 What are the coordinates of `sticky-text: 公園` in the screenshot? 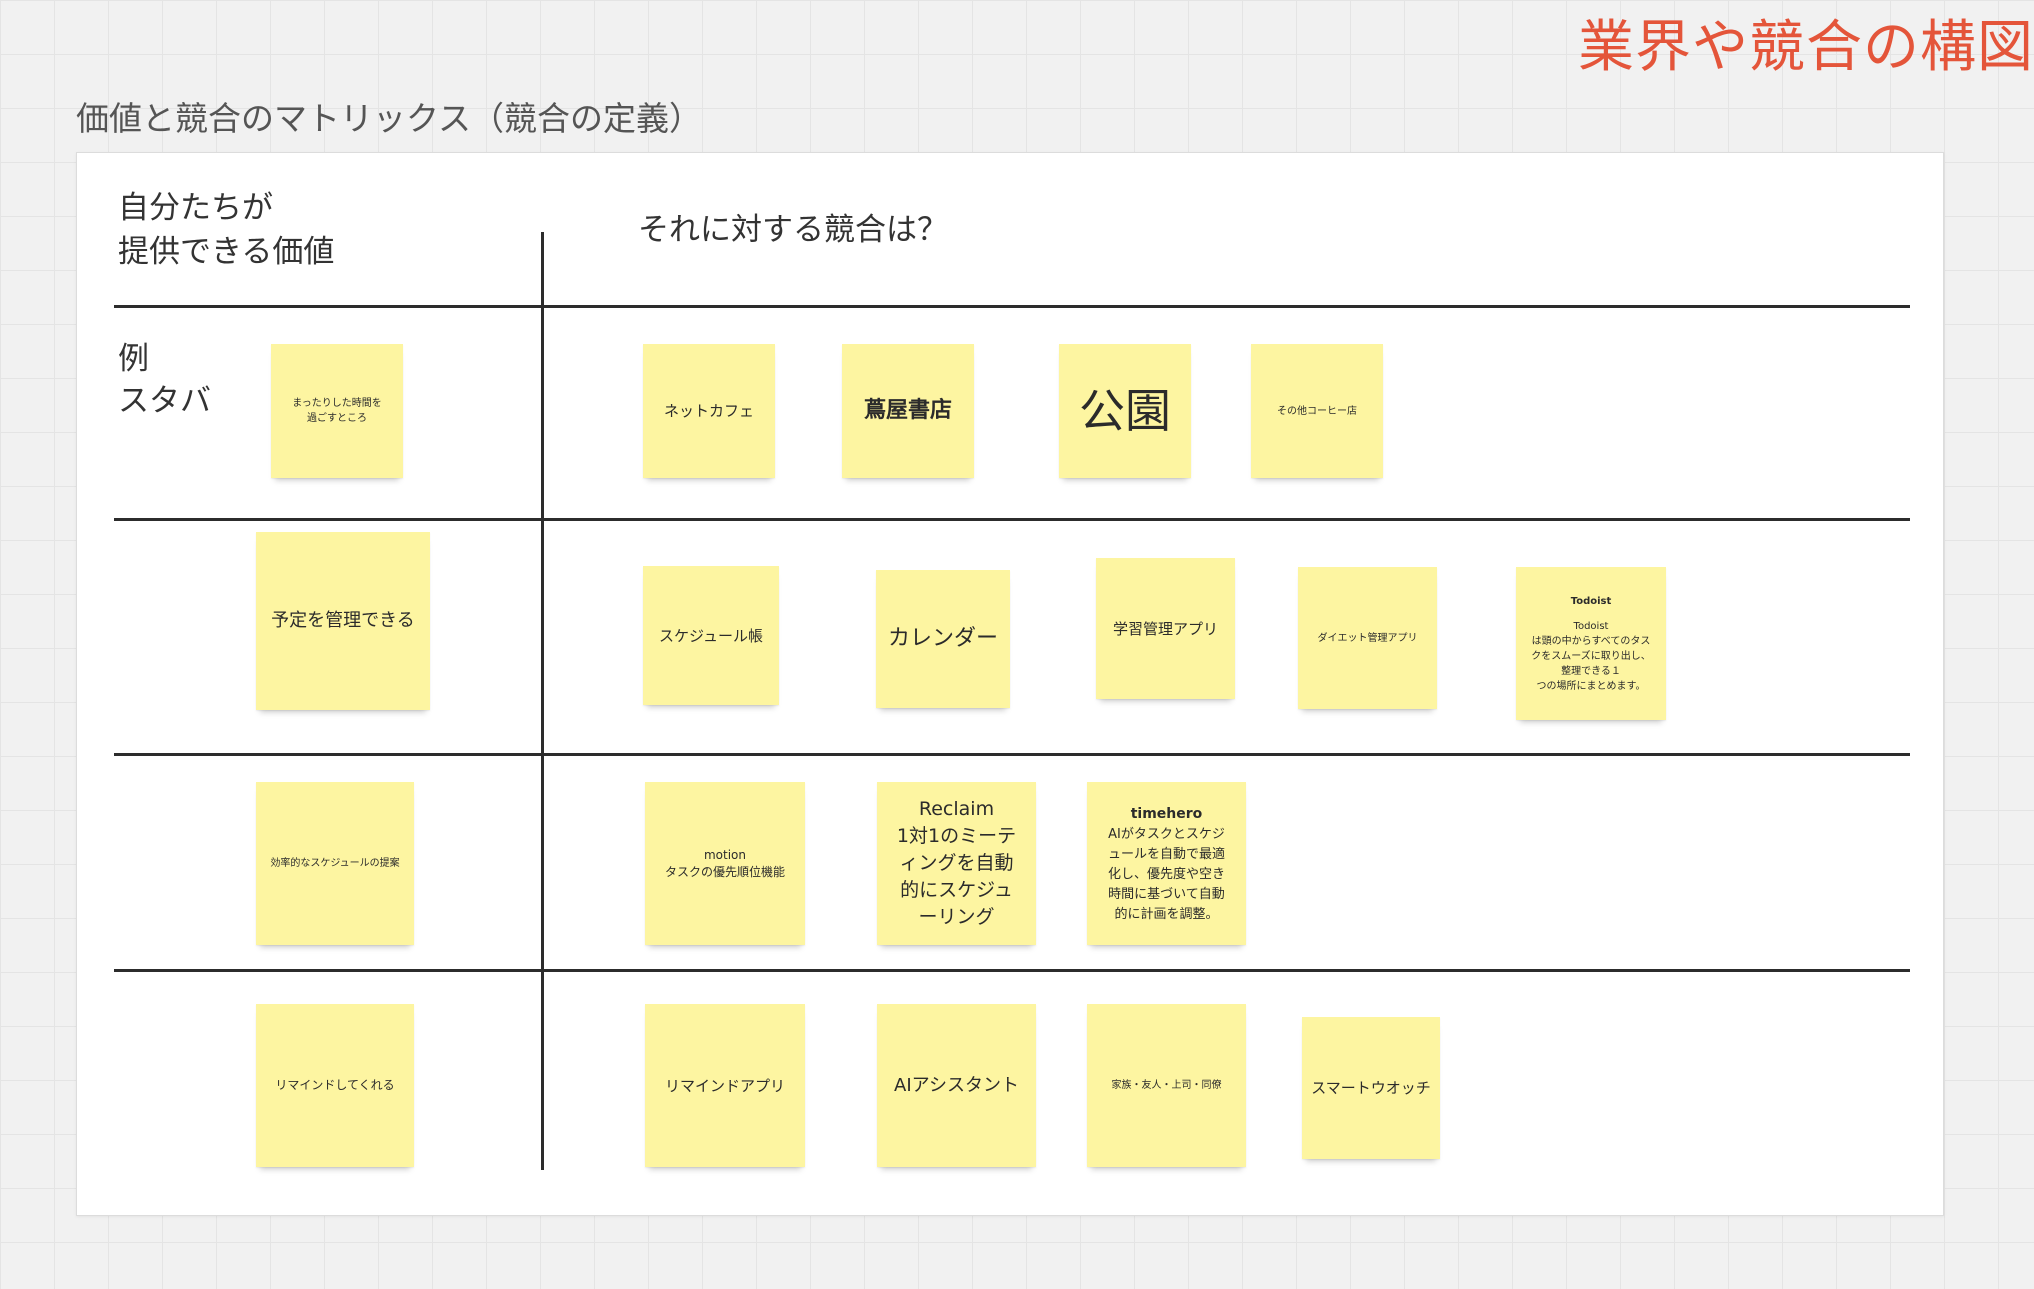 It's located at (1125, 411).